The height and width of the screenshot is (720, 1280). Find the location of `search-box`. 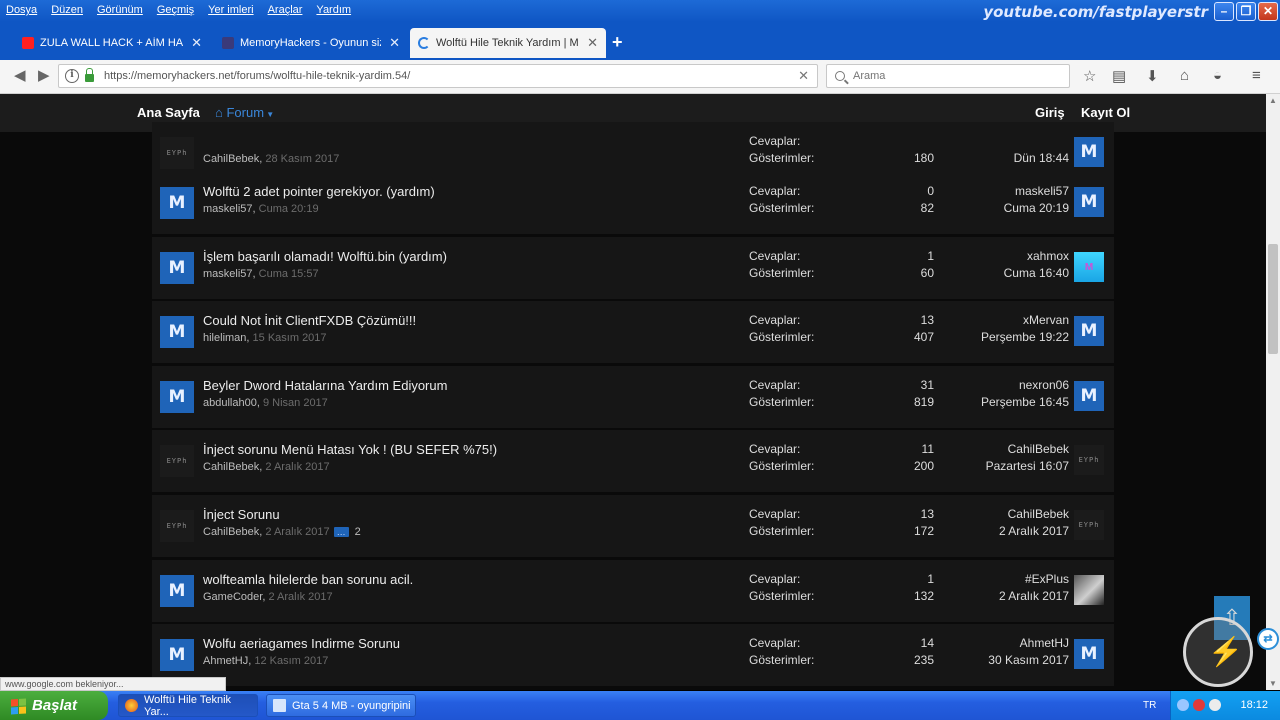

search-box is located at coordinates (948, 76).